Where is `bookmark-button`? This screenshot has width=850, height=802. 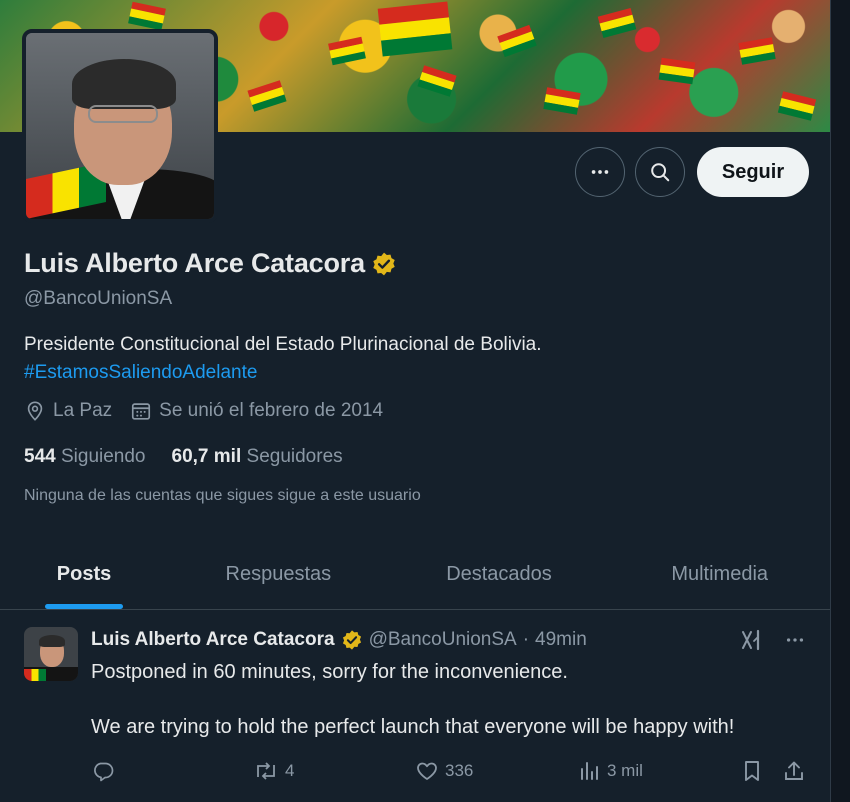 bookmark-button is located at coordinates (752, 771).